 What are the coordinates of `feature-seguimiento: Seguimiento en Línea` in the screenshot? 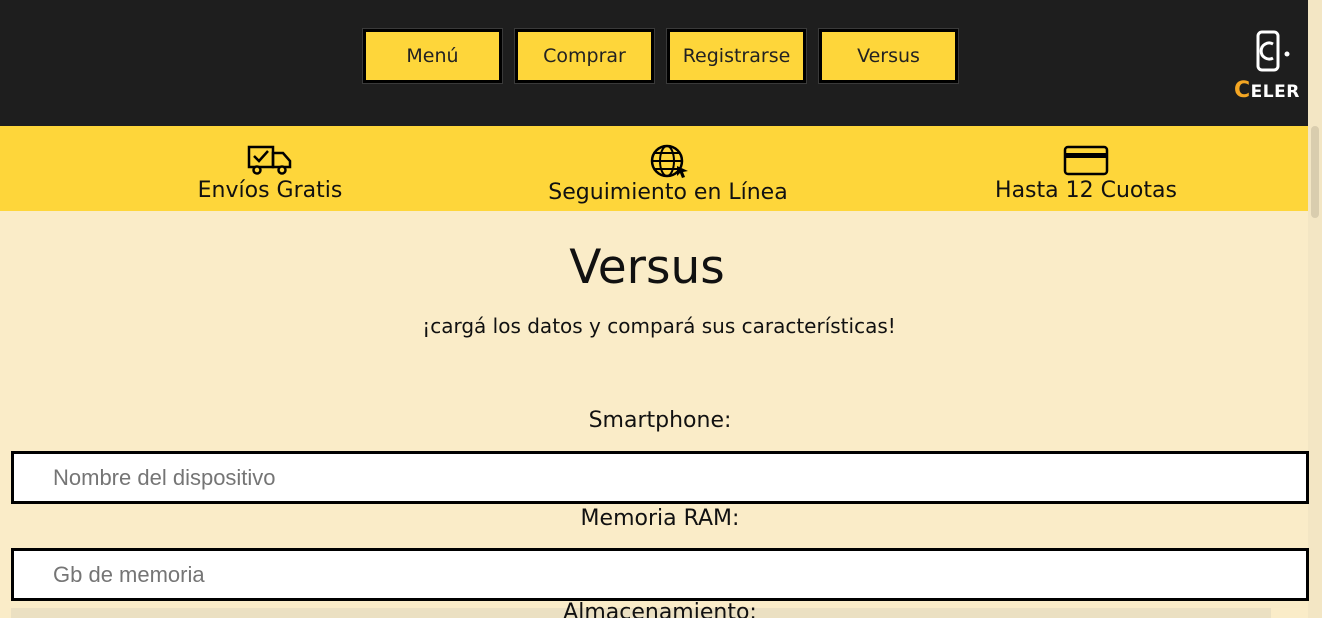 It's located at (668, 174).